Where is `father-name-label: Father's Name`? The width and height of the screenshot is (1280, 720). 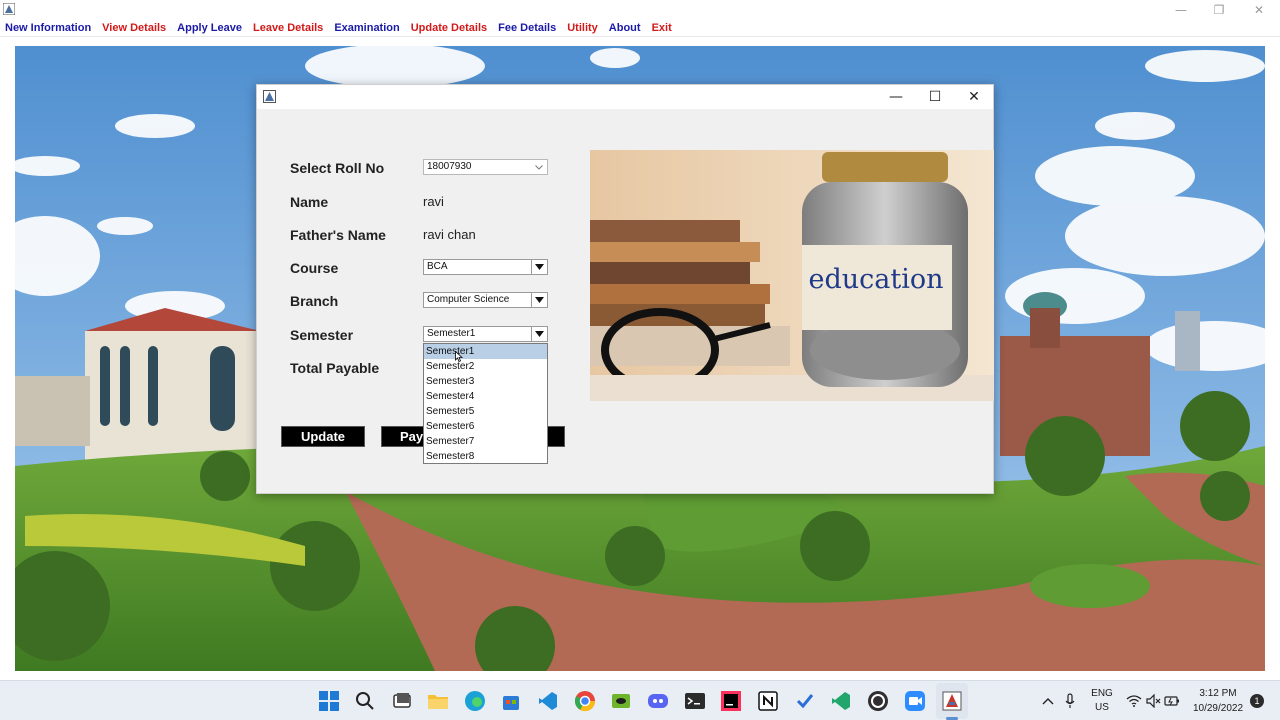
father-name-label: Father's Name is located at coordinates (338, 235).